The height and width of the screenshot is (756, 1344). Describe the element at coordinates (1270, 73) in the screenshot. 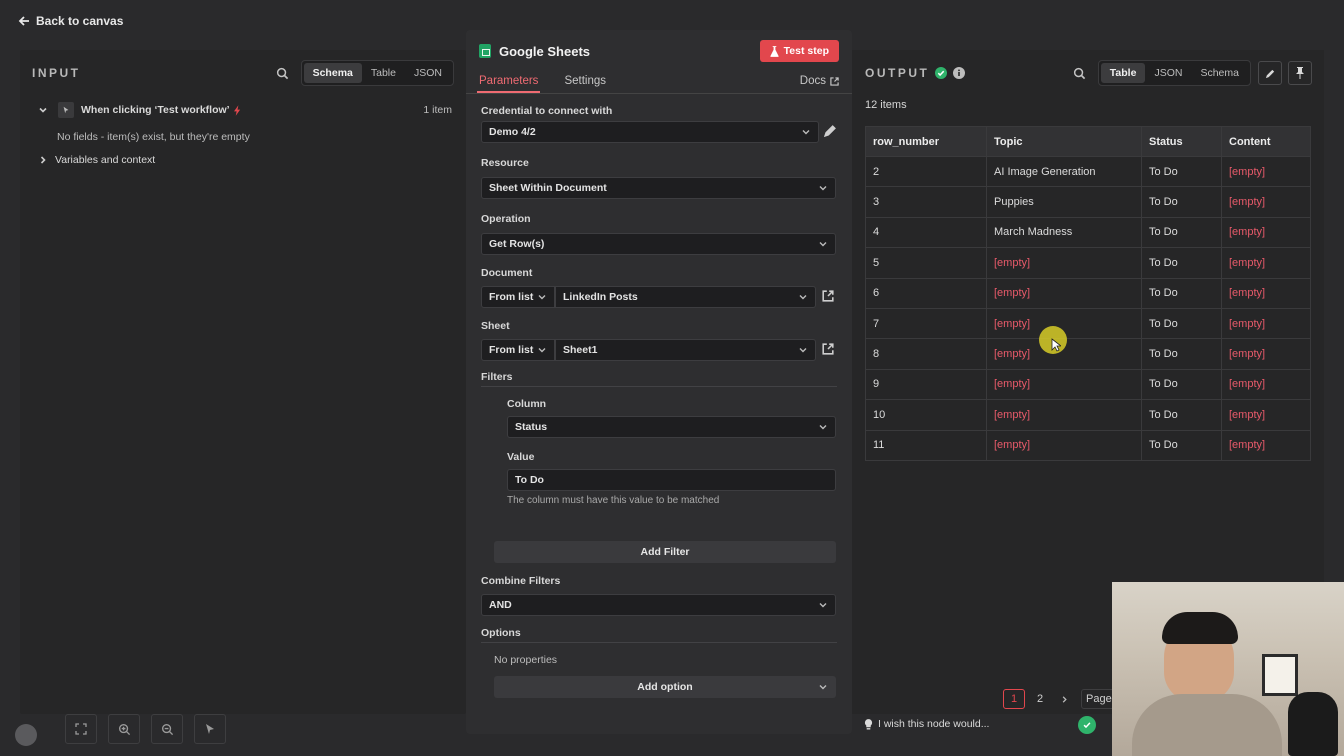

I see `edit-output-button` at that location.